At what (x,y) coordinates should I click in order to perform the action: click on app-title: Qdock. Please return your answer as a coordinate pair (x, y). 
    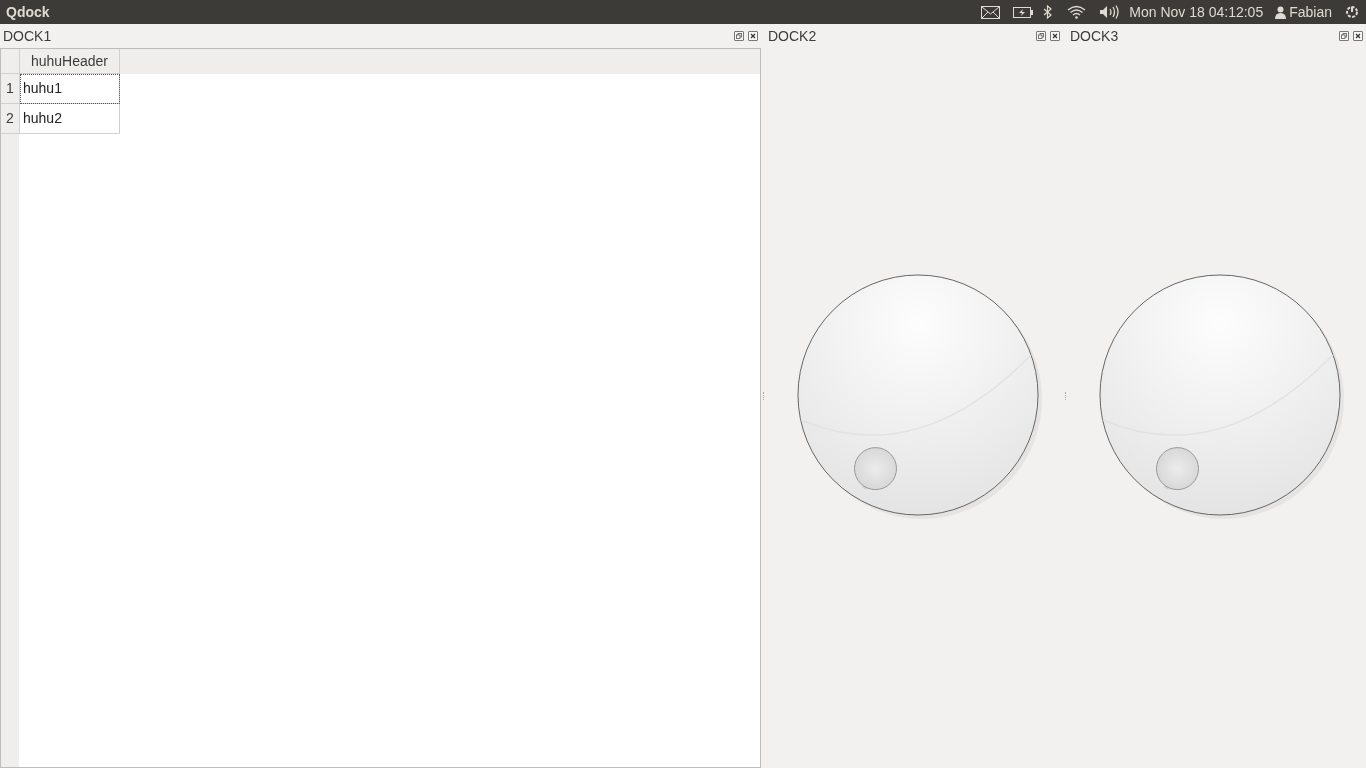
    Looking at the image, I should click on (28, 12).